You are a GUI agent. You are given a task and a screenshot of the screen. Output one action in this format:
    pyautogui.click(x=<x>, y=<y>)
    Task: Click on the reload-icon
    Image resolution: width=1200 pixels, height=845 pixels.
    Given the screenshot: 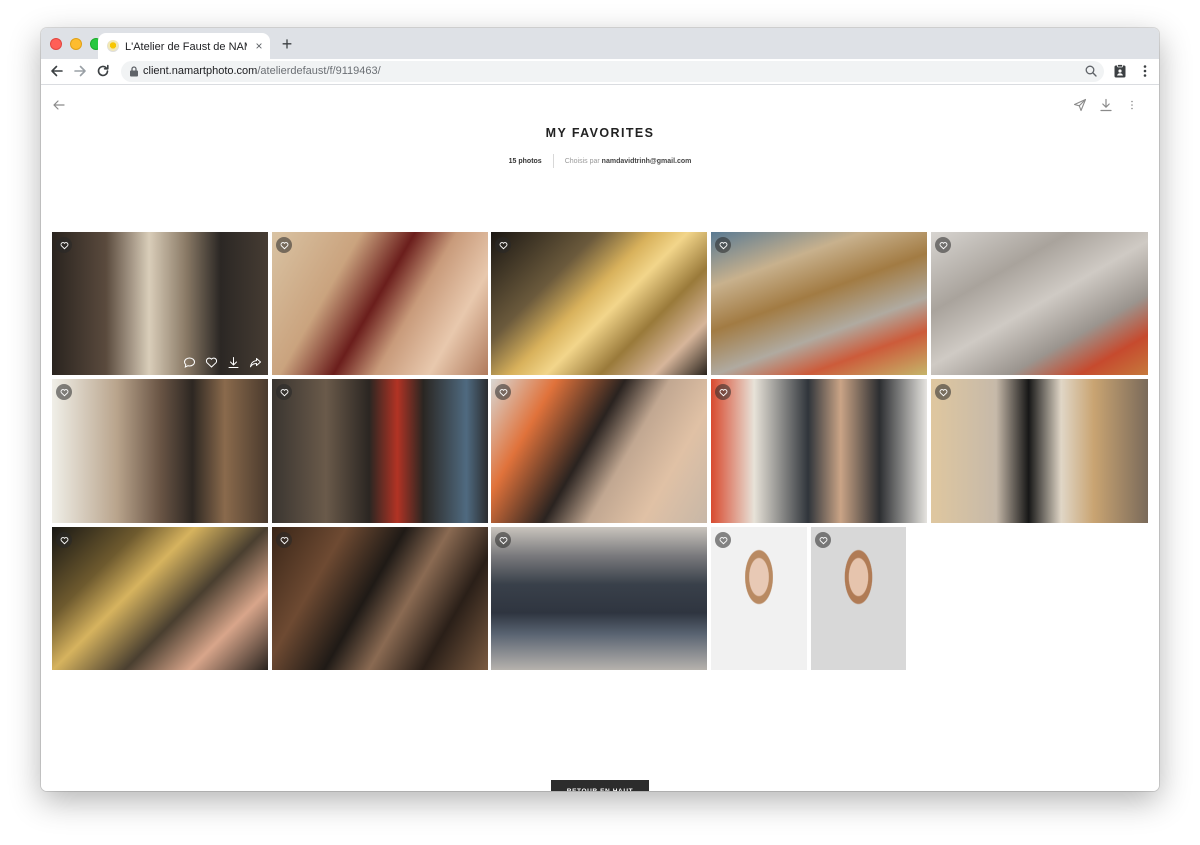 What is the action you would take?
    pyautogui.click(x=103, y=71)
    